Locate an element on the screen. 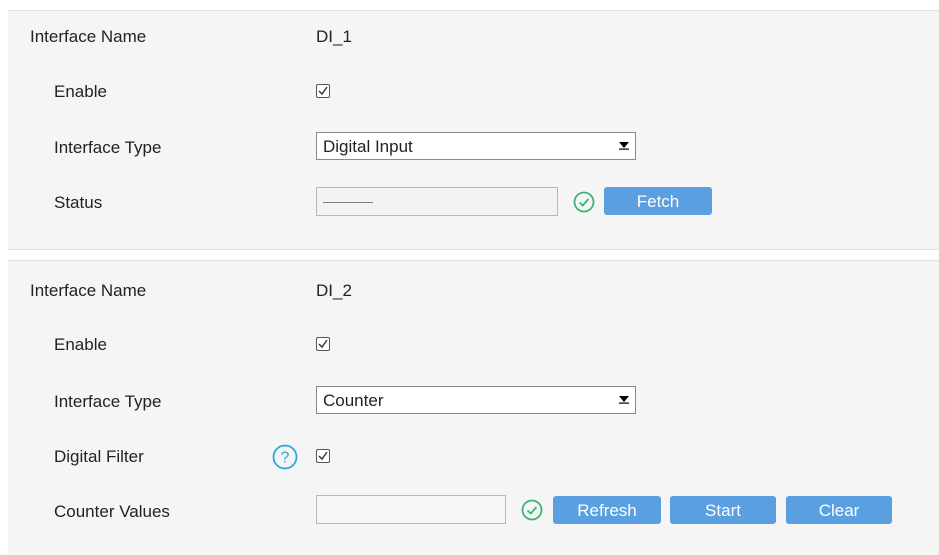  digital-filter-checkbox is located at coordinates (323, 456).